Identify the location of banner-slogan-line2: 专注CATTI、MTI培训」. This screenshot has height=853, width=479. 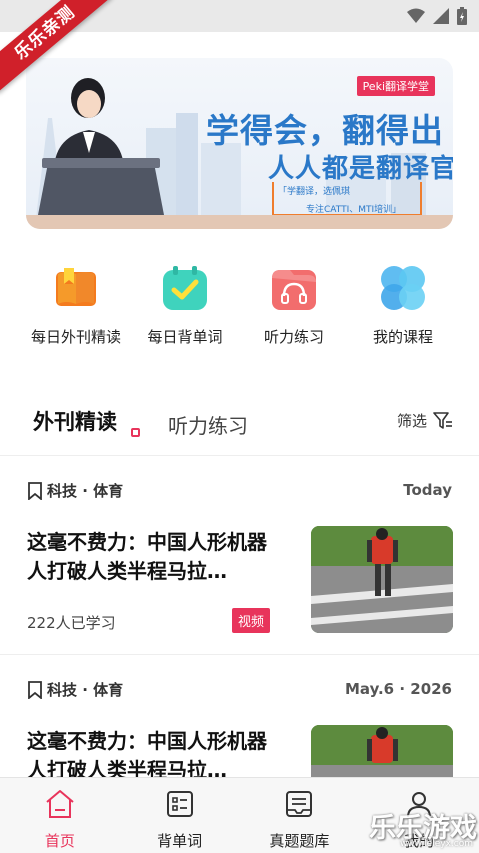
(354, 210).